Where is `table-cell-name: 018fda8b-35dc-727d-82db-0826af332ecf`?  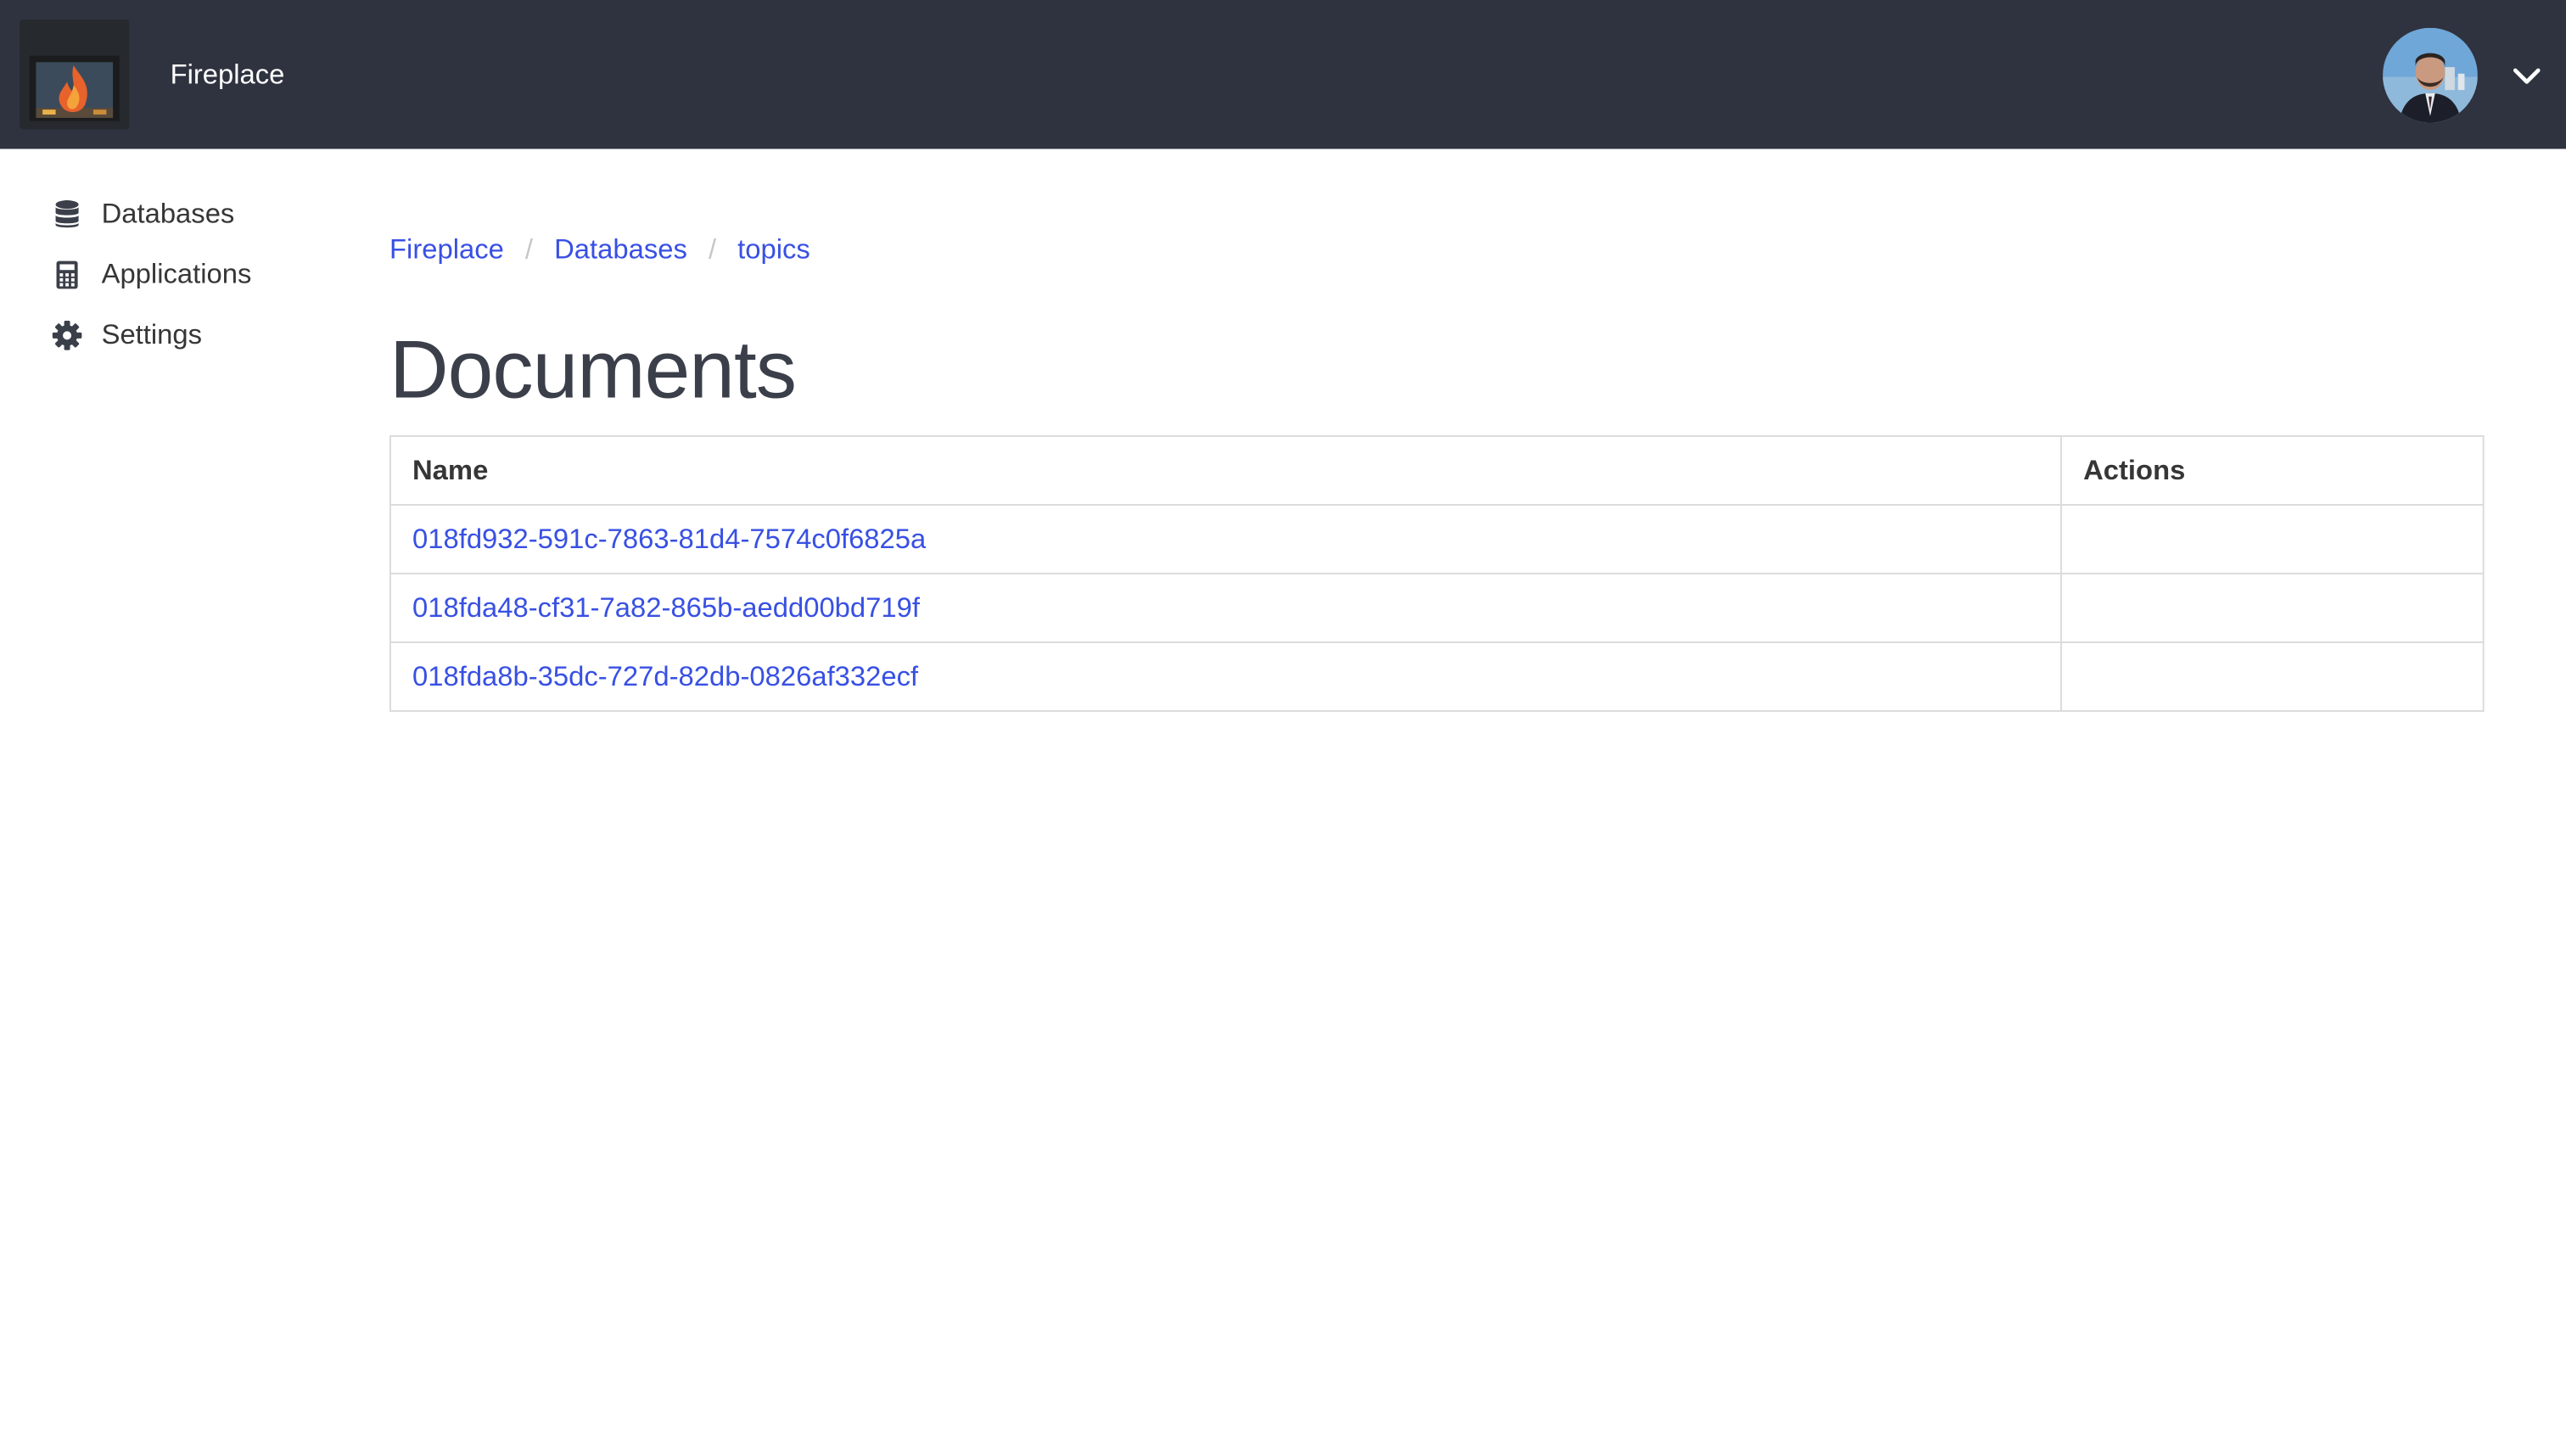
table-cell-name: 018fda8b-35dc-727d-82db-0826af332ecf is located at coordinates (1226, 676).